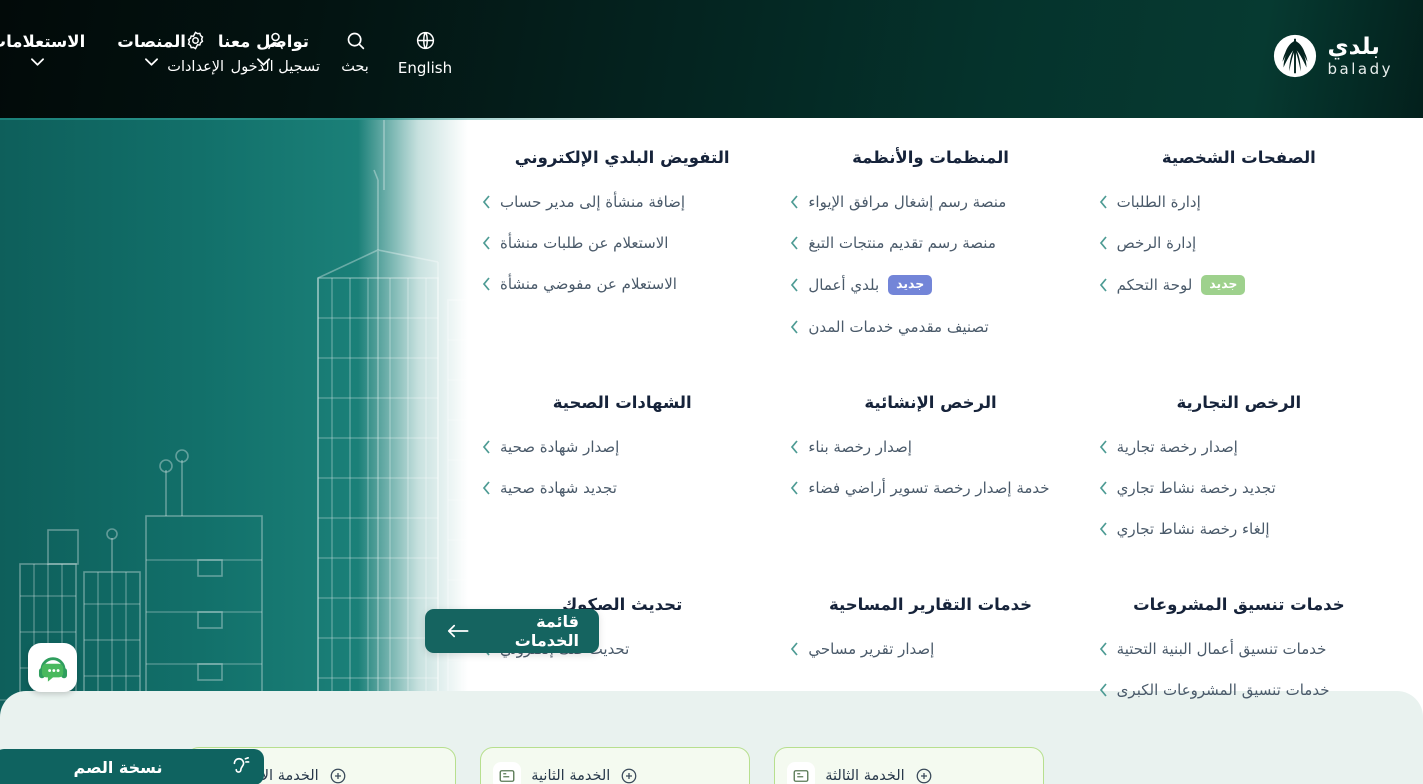 This screenshot has height=784, width=1423. I want to click on menu-link-label: تجديد شهادة صحية, so click(558, 487).